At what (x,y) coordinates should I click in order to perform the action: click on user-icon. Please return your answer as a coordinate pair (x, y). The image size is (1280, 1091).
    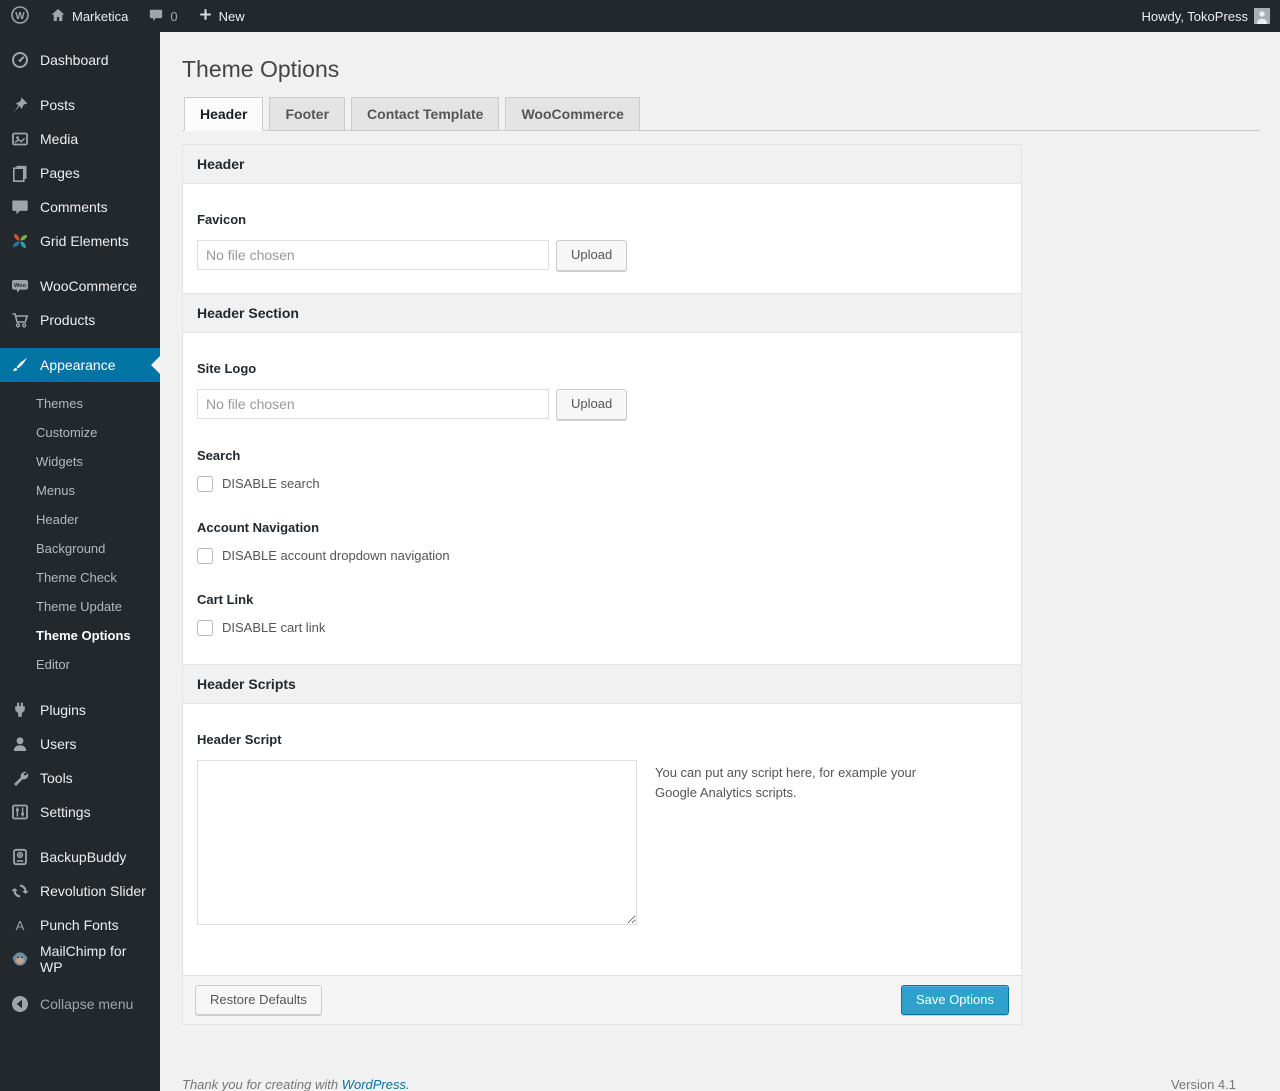
    Looking at the image, I should click on (20, 744).